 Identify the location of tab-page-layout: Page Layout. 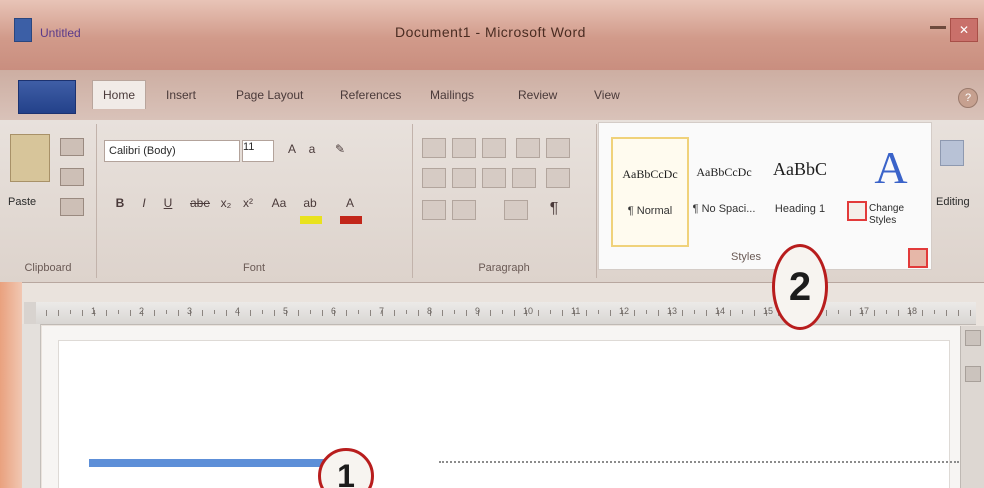
(269, 95).